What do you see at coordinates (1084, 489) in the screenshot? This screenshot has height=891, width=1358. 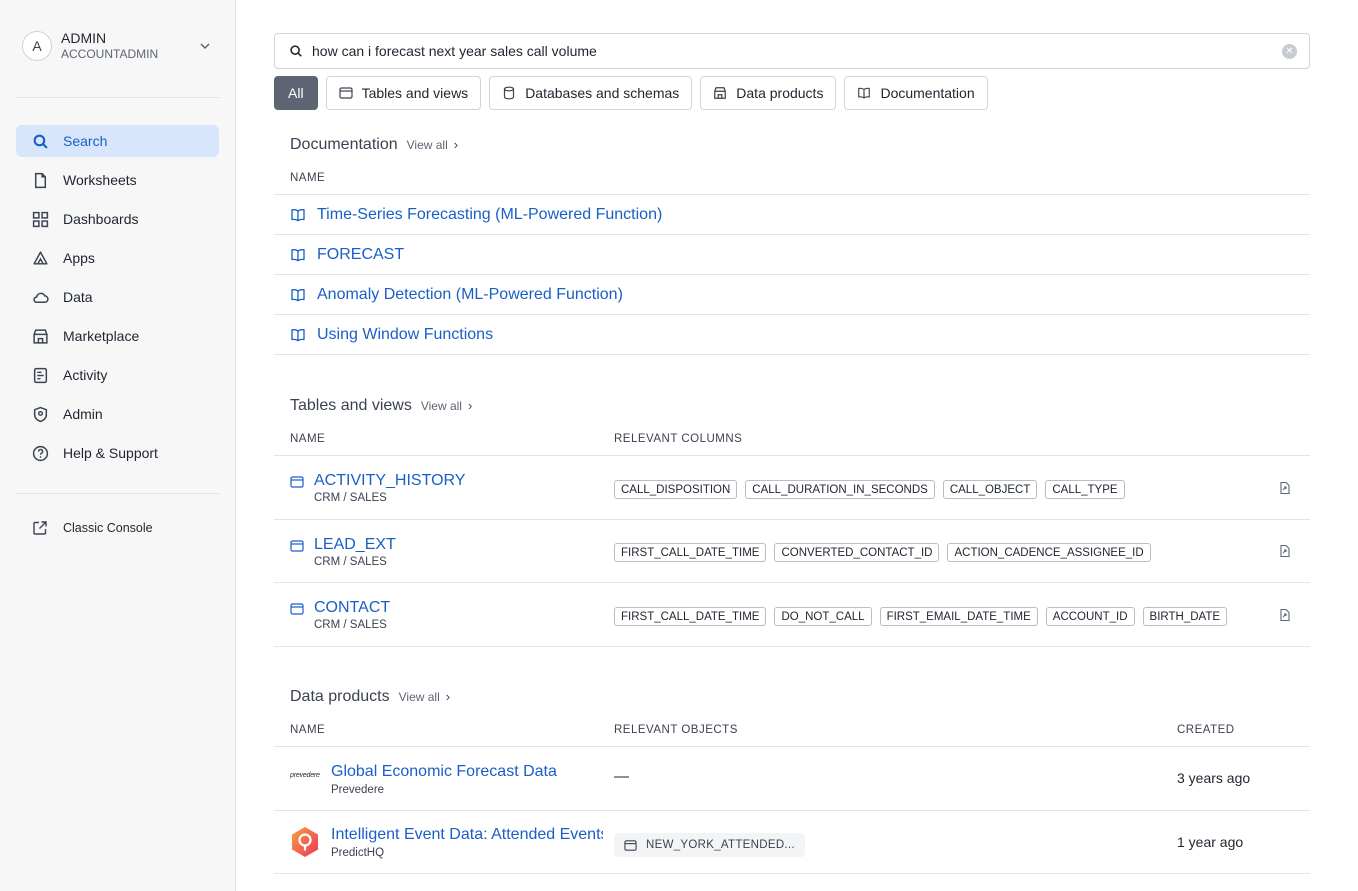 I see `column-tag: CALL_TYPE` at bounding box center [1084, 489].